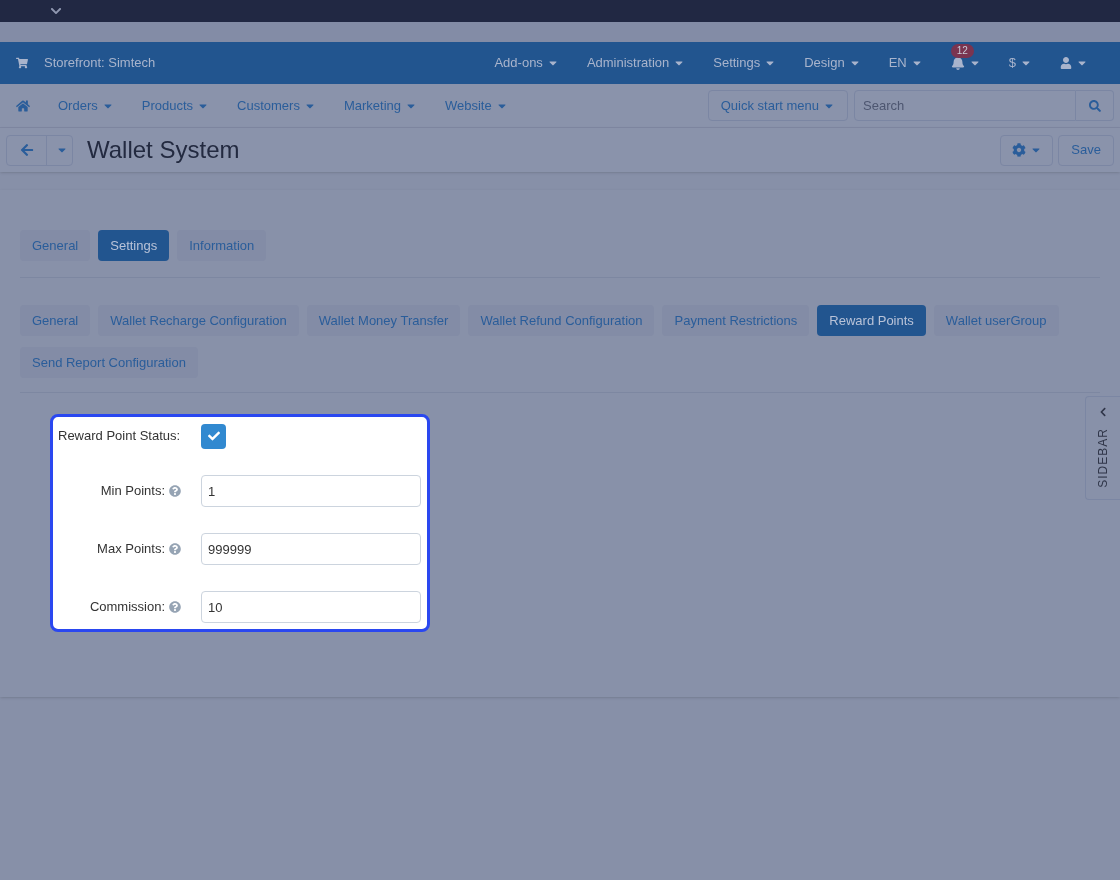 The image size is (1120, 880). Describe the element at coordinates (26, 150) in the screenshot. I see `back-arrow-icon` at that location.